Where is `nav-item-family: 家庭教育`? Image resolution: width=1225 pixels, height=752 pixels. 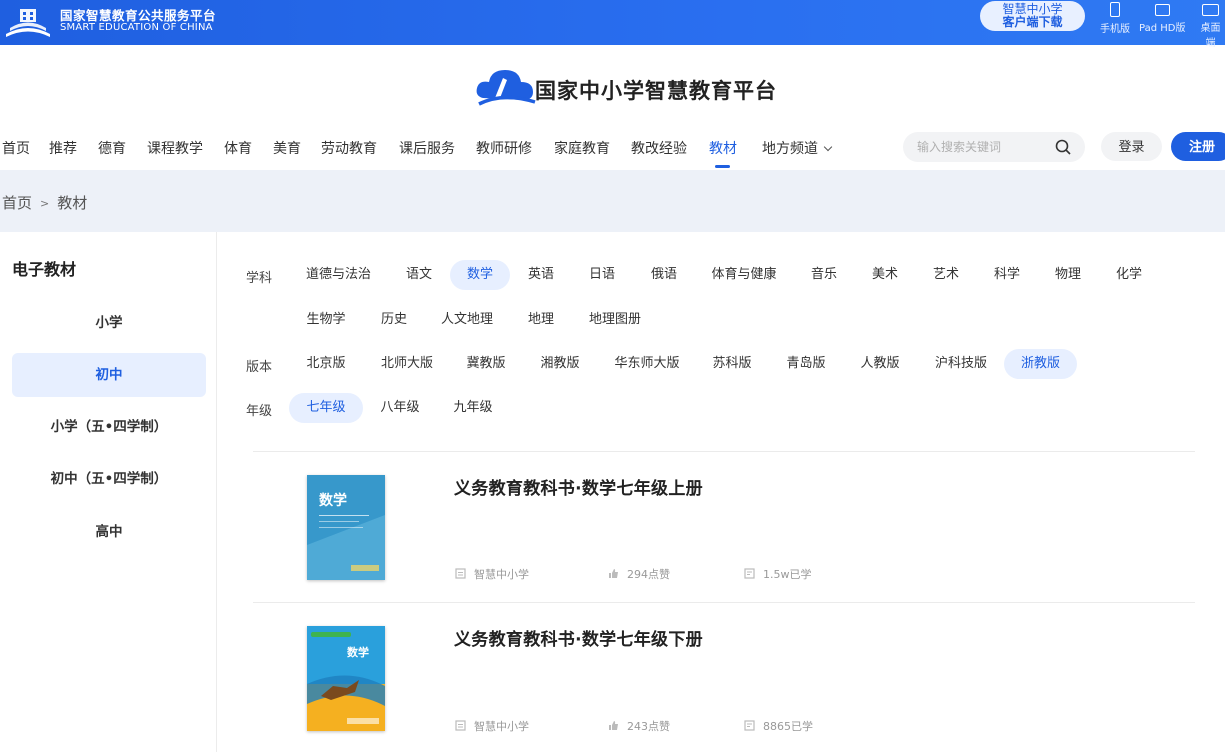
nav-item-family: 家庭教育 is located at coordinates (582, 148).